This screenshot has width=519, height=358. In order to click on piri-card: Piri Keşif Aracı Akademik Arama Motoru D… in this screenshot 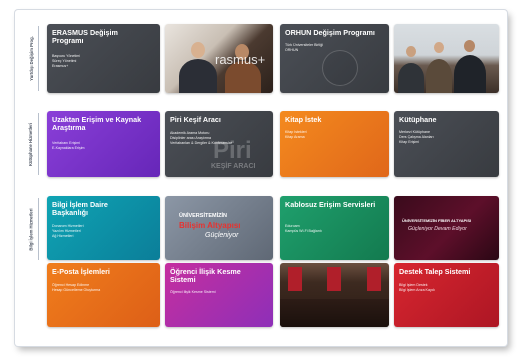, I will do `click(219, 144)`.